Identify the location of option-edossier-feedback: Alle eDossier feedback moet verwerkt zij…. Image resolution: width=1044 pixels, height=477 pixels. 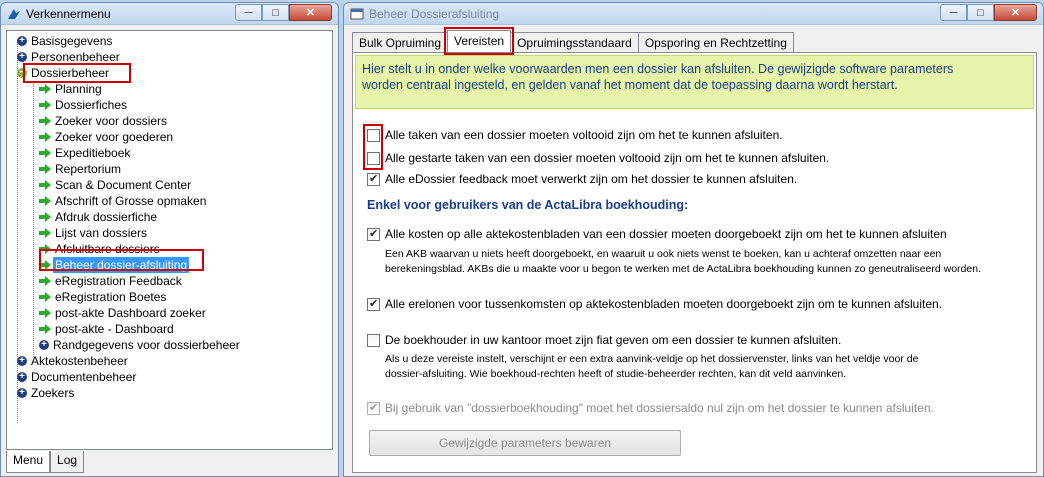
(582, 179).